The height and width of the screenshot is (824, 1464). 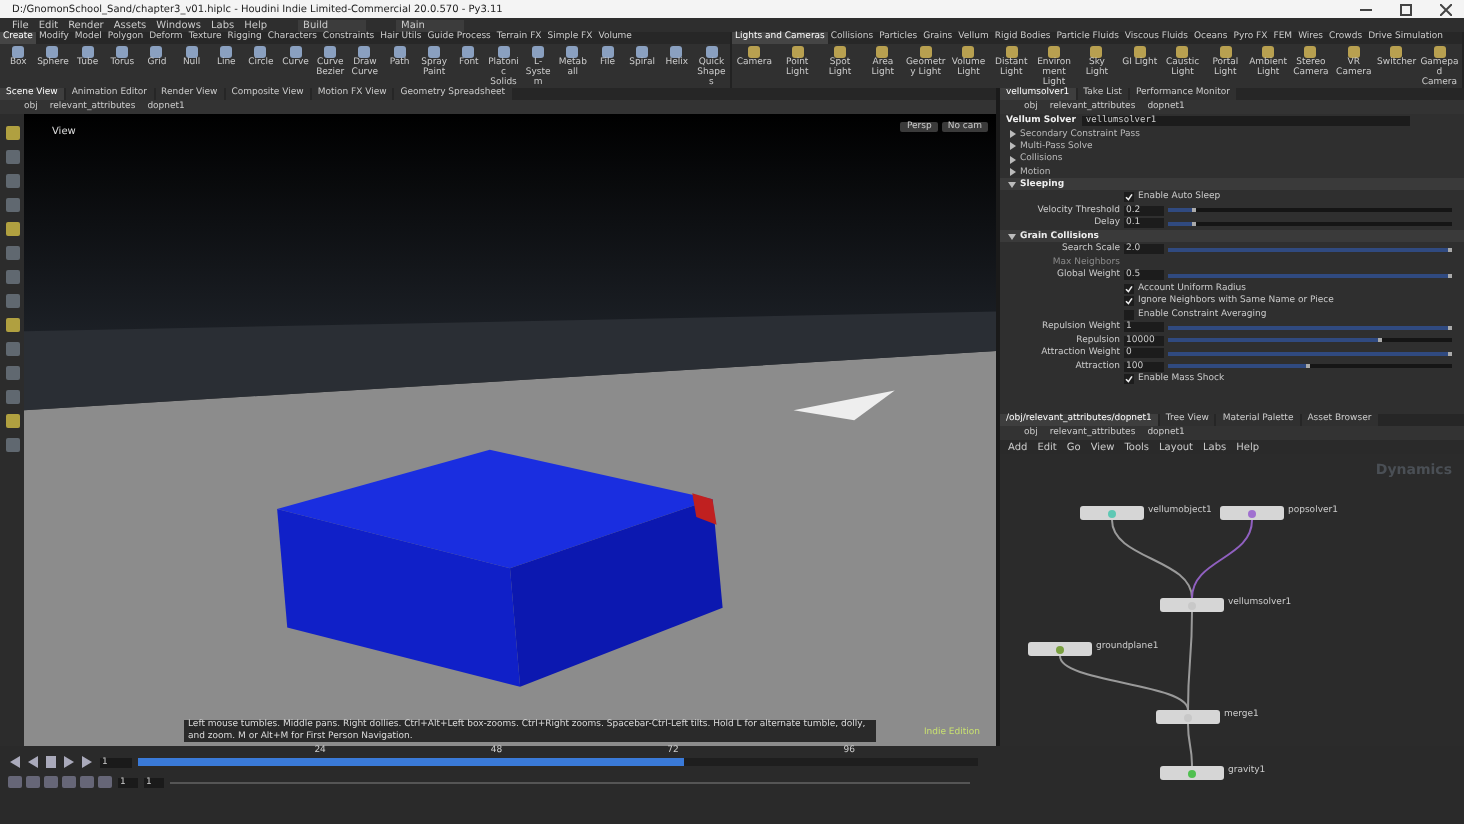 I want to click on minimize-icon, so click(x=1366, y=9).